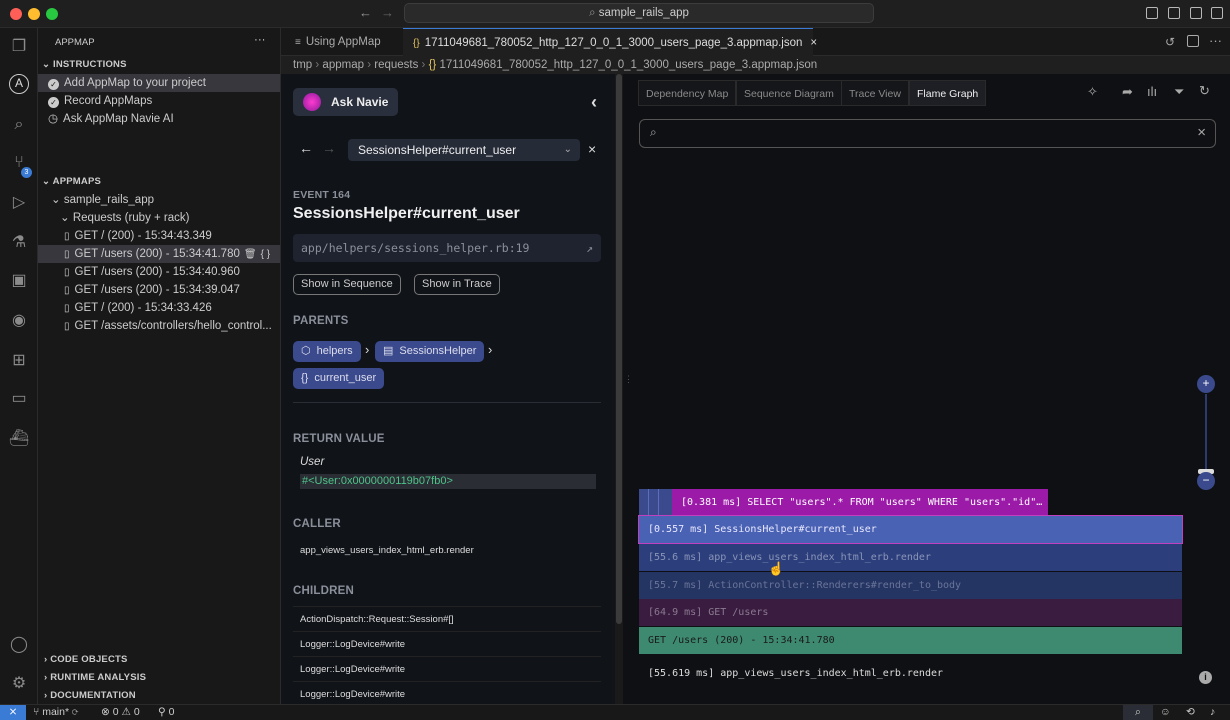  I want to click on explorer-icon: ❐, so click(19, 47).